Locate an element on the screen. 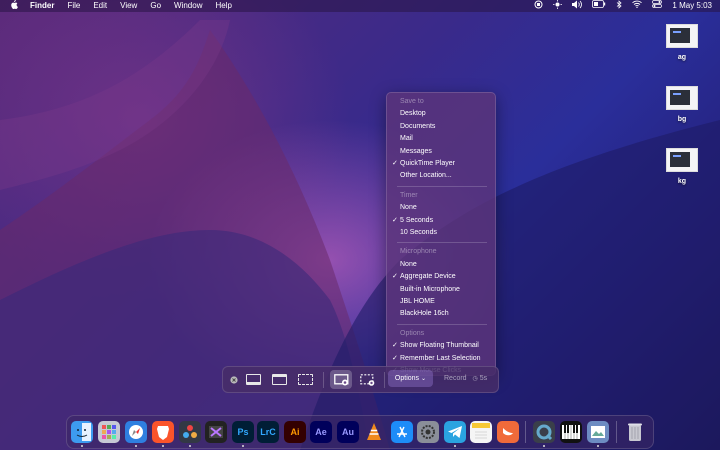 The height and width of the screenshot is (450, 720). record-entire-screen-button is located at coordinates (341, 379).